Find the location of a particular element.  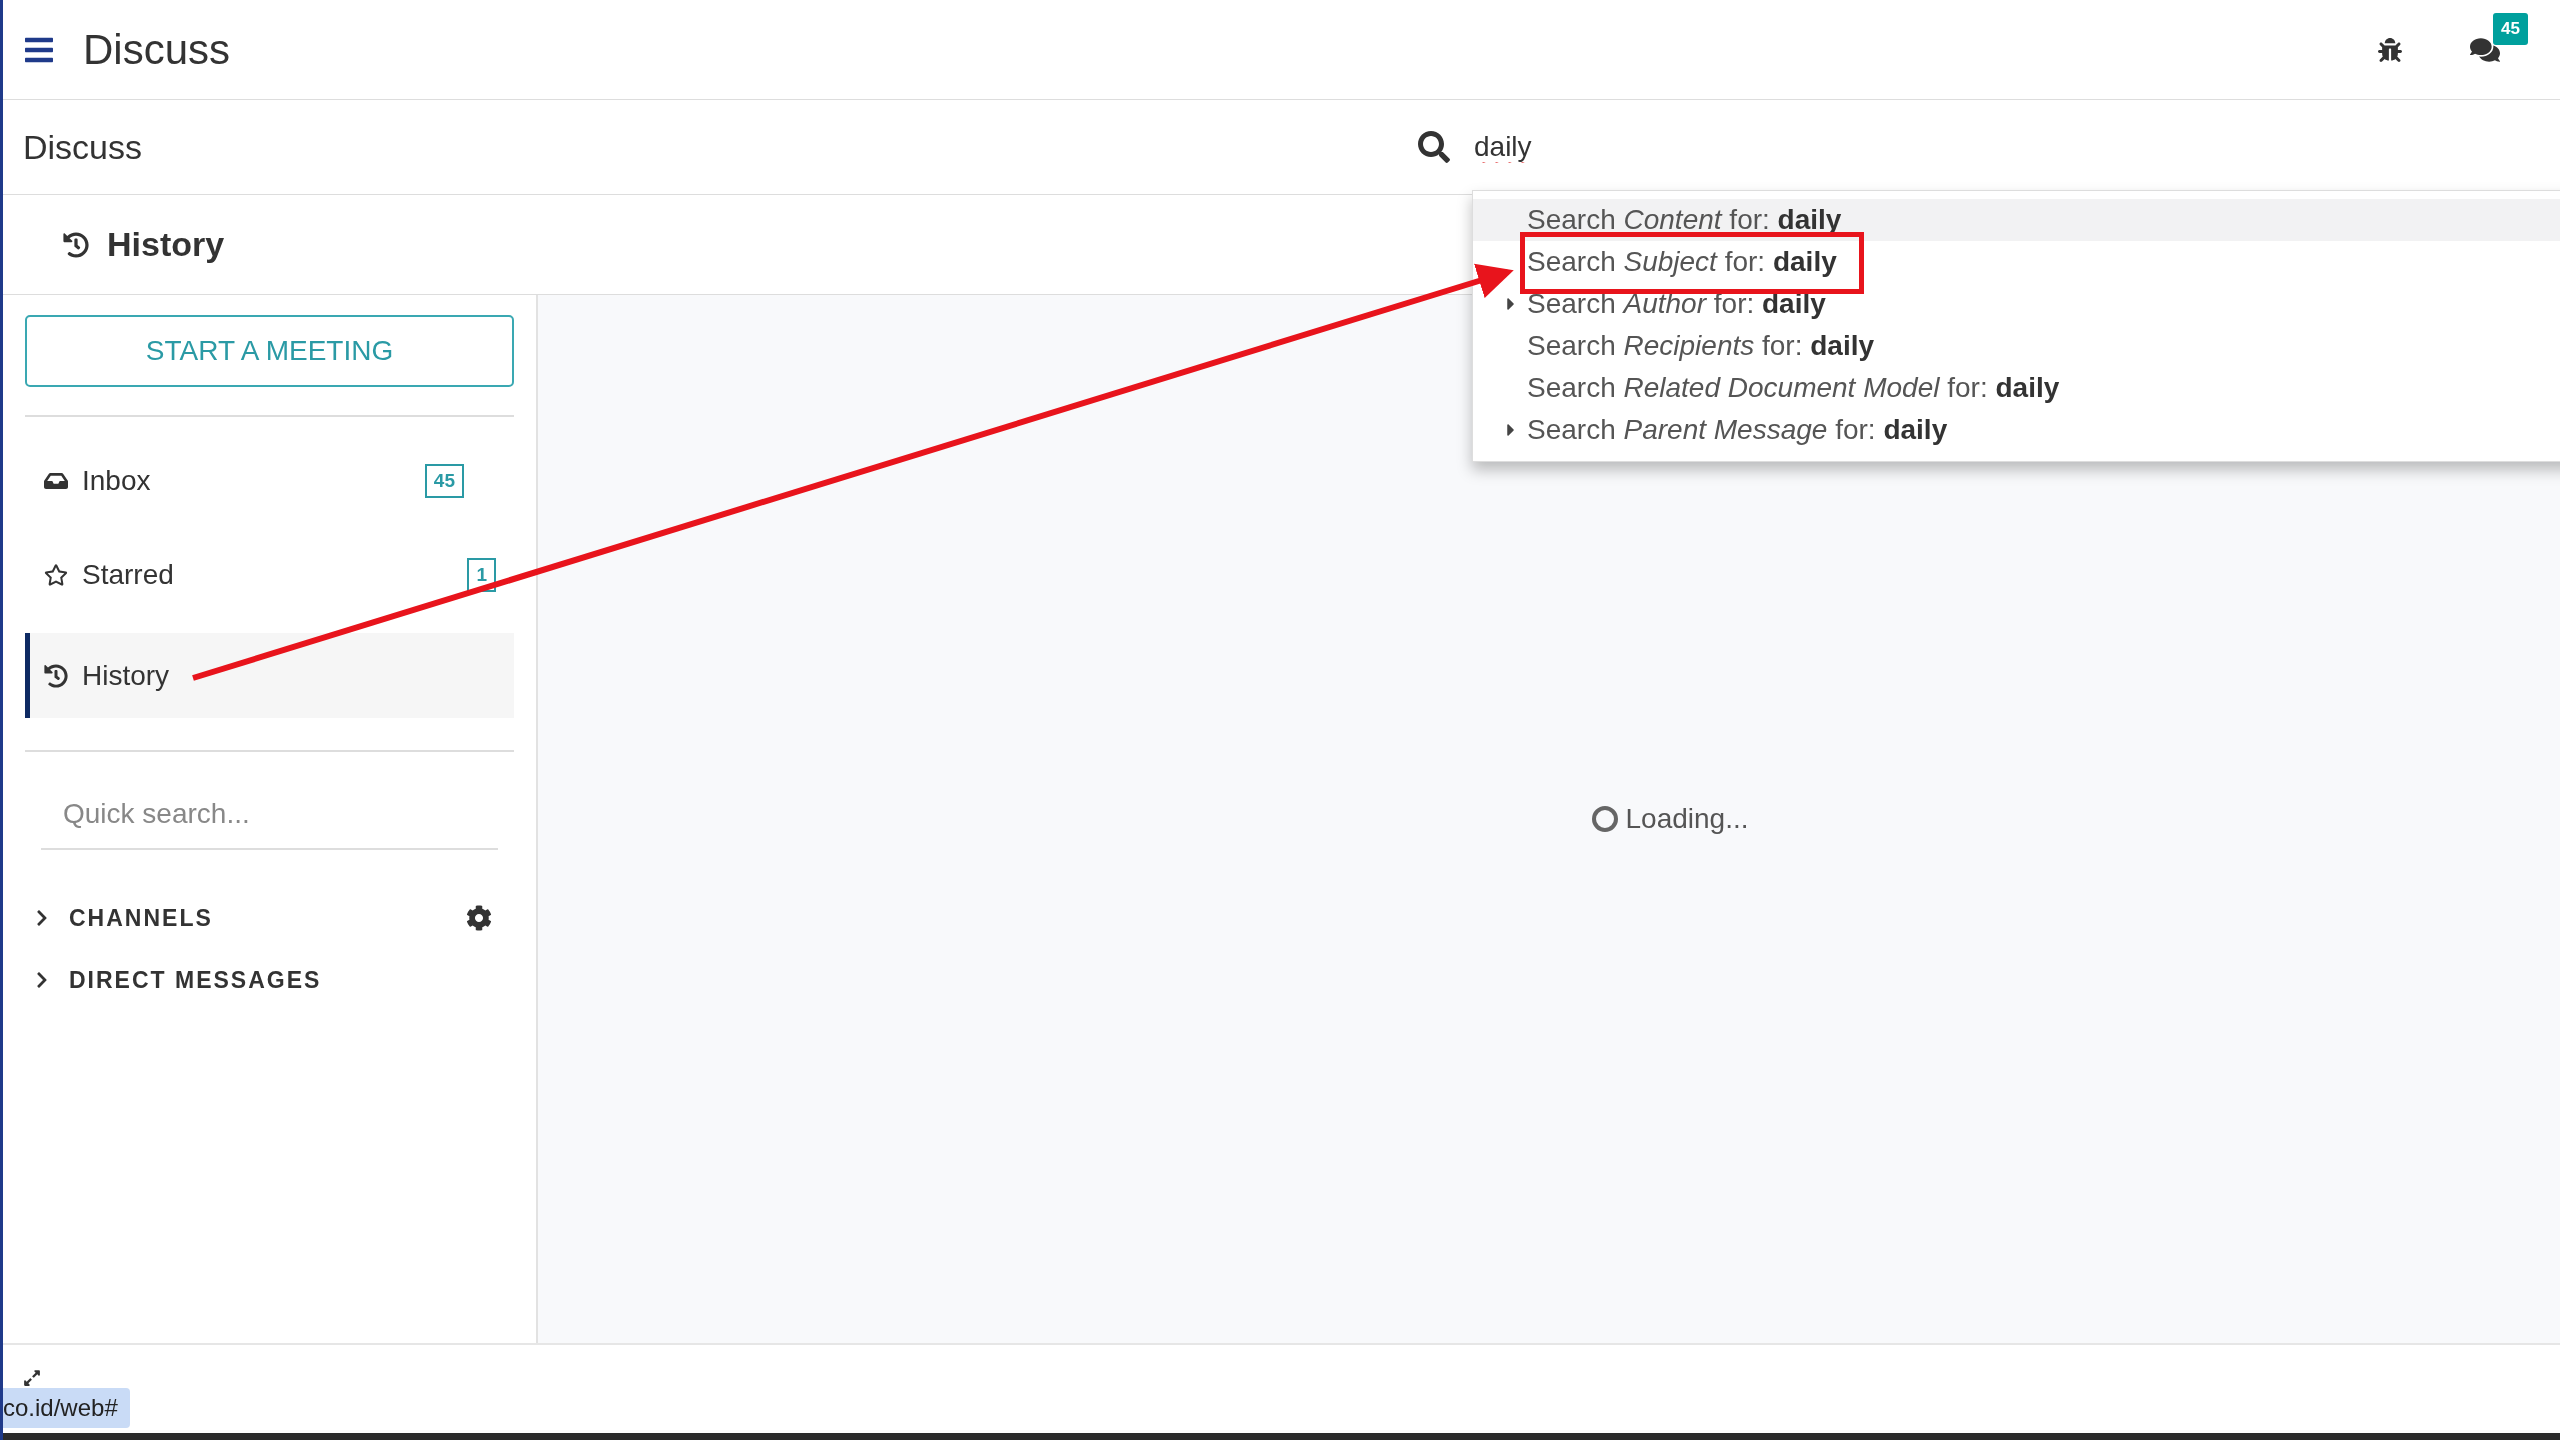

search-field: daily is located at coordinates (1774, 147).